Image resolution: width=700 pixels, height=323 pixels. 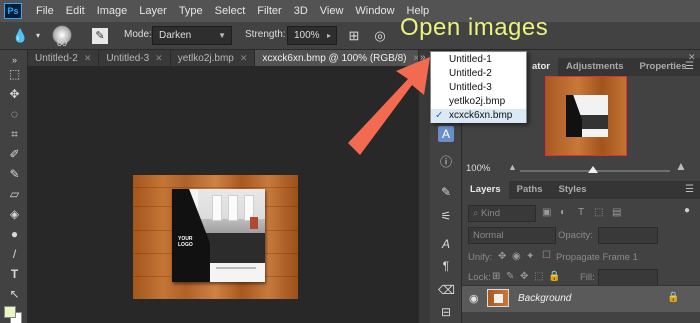 What do you see at coordinates (64, 58) in the screenshot?
I see `tab-untitled-2: Untitled-2 ✕` at bounding box center [64, 58].